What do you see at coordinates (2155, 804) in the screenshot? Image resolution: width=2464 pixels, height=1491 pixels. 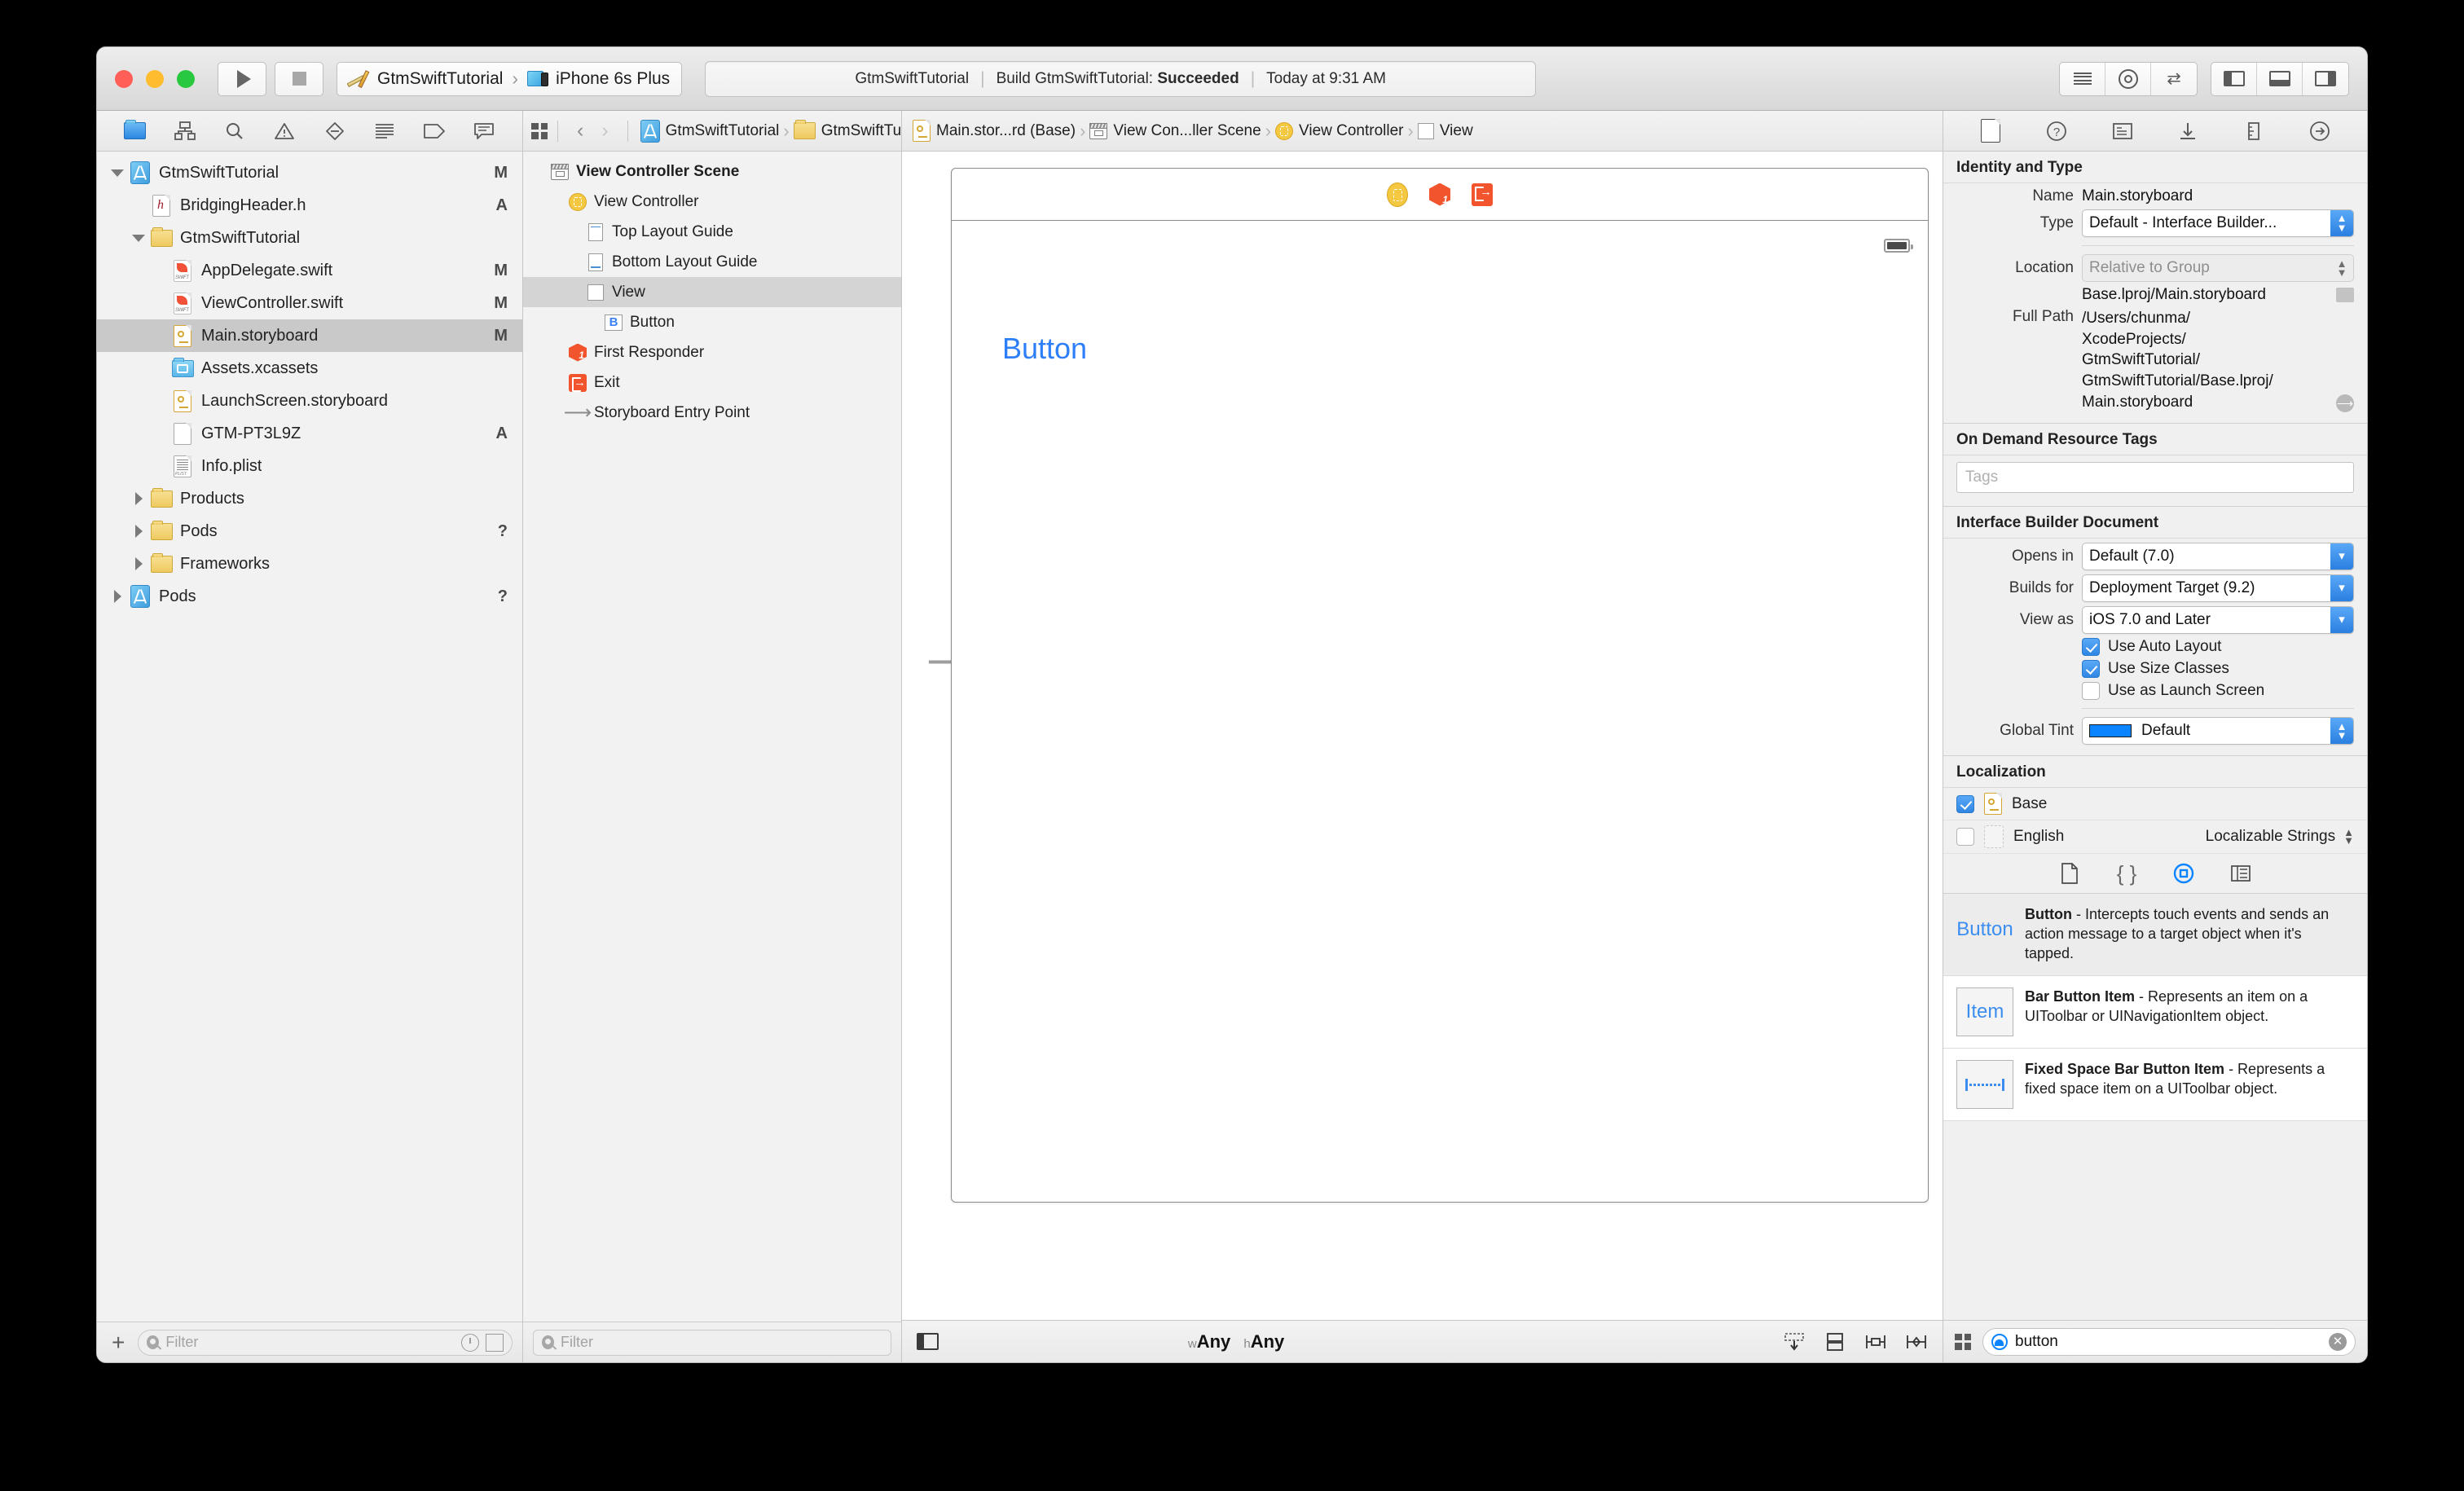 I see `localization-row-base: Base` at bounding box center [2155, 804].